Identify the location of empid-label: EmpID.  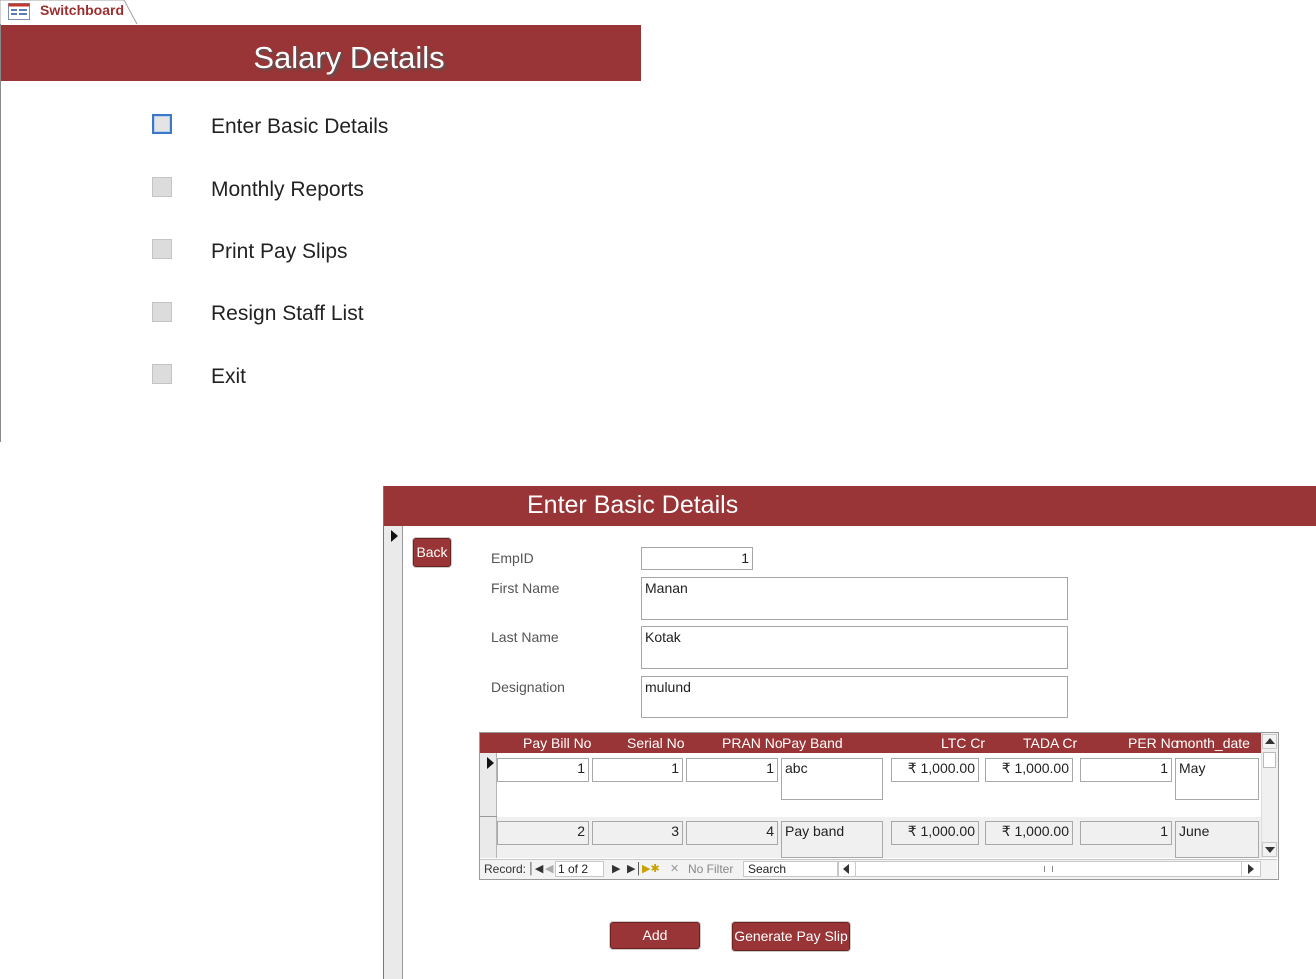
(512, 558).